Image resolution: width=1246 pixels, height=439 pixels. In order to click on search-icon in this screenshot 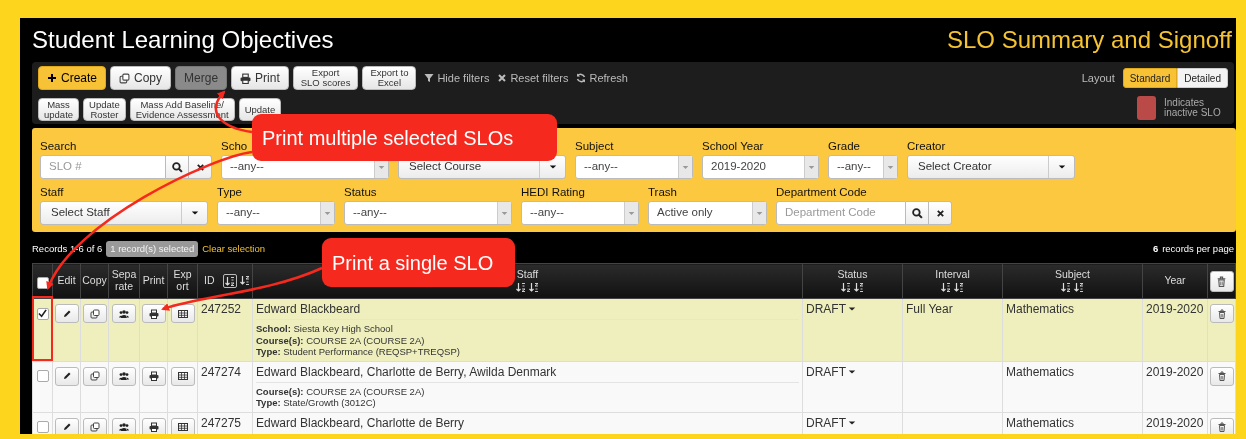, I will do `click(917, 213)`.